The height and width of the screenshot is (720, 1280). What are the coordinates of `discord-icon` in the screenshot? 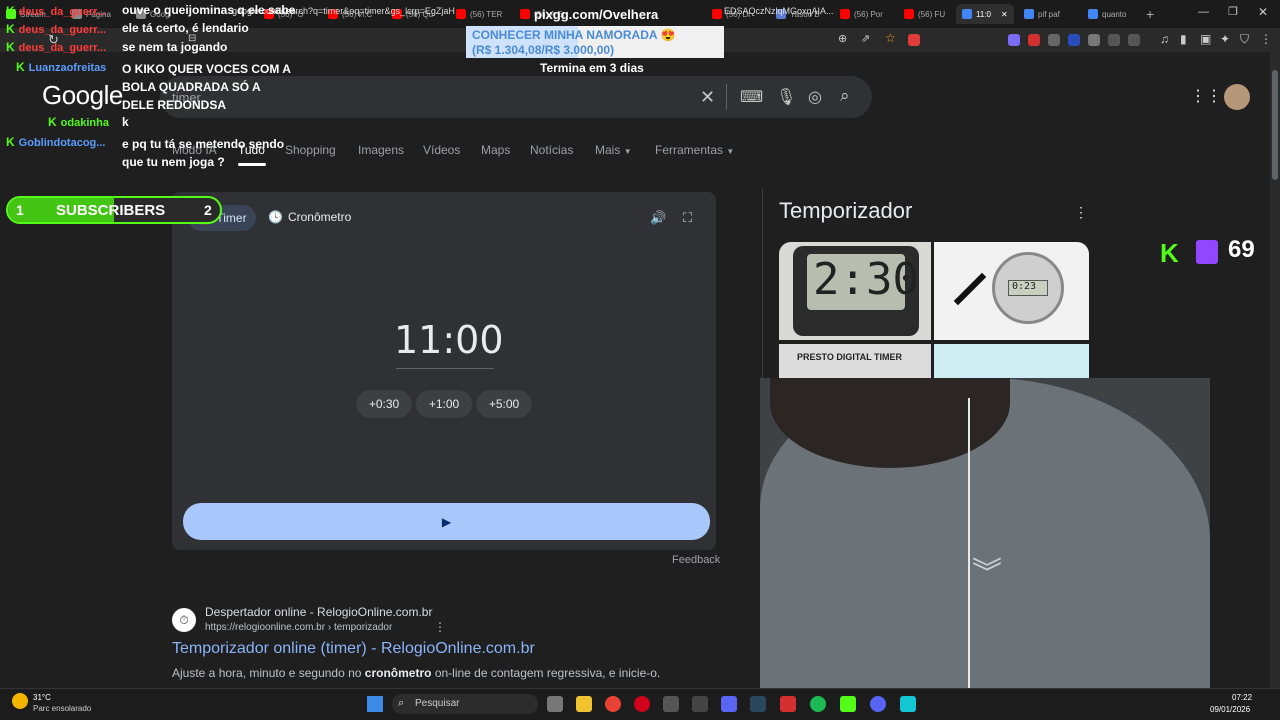 It's located at (878, 704).